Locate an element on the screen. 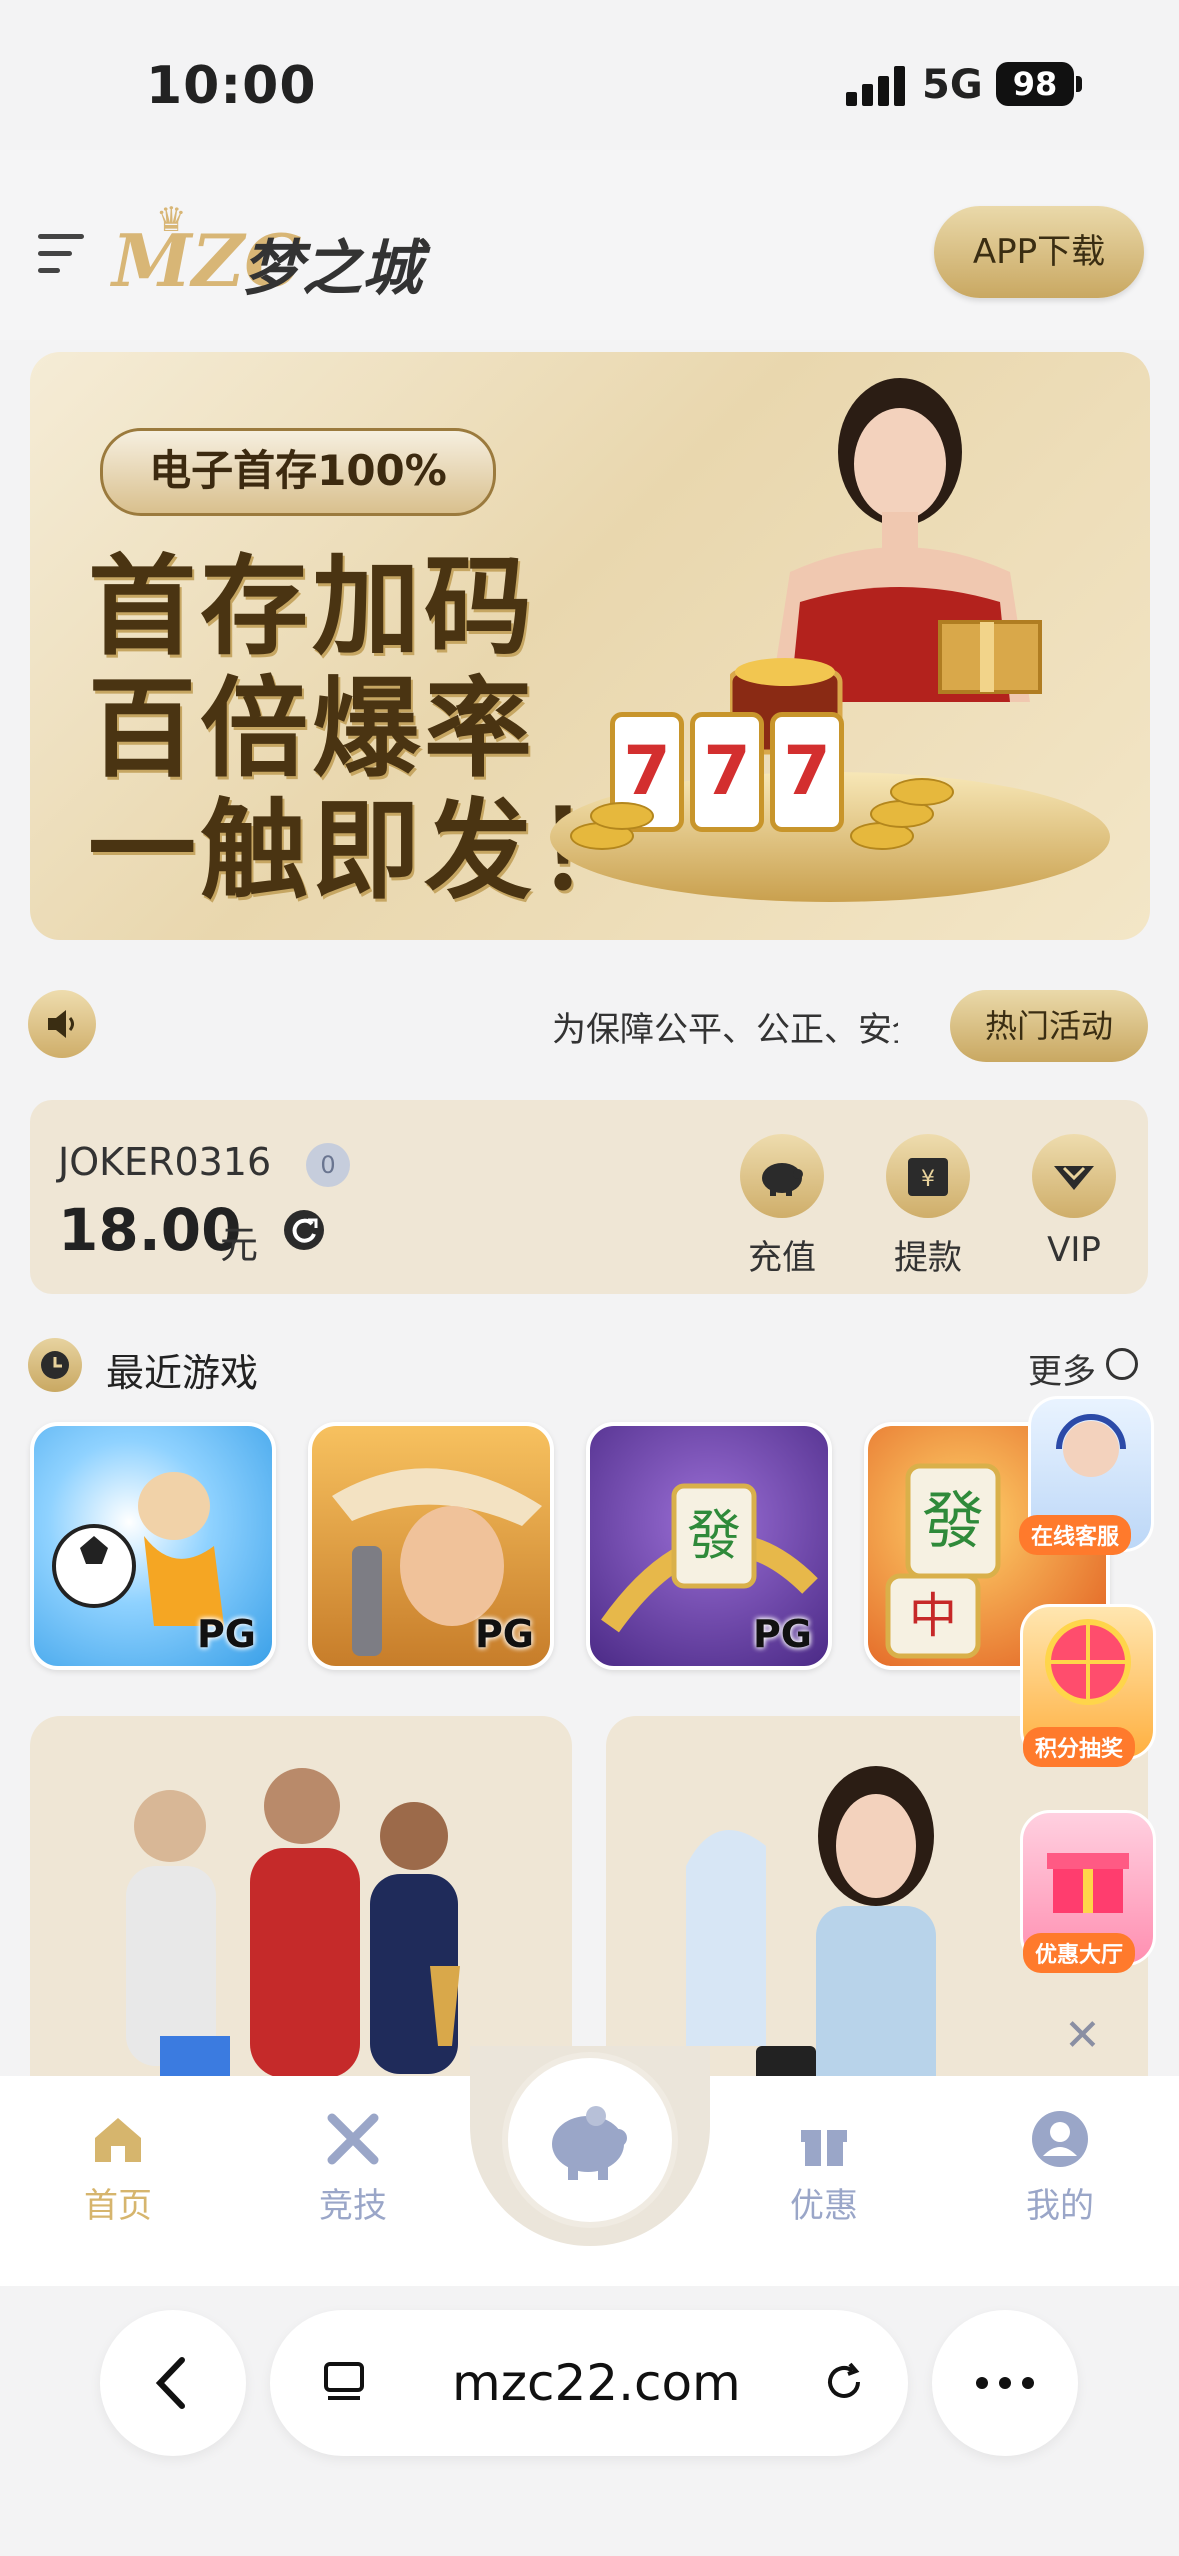 This screenshot has height=2556, width=1179. network-type: 5G is located at coordinates (952, 85).